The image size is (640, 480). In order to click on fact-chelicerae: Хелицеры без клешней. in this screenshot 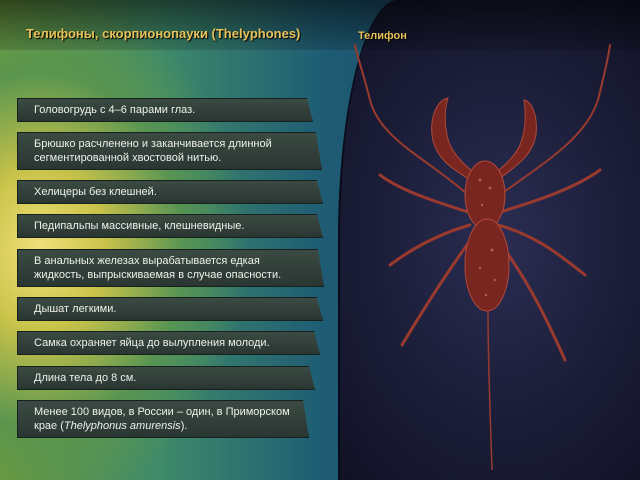, I will do `click(170, 192)`.